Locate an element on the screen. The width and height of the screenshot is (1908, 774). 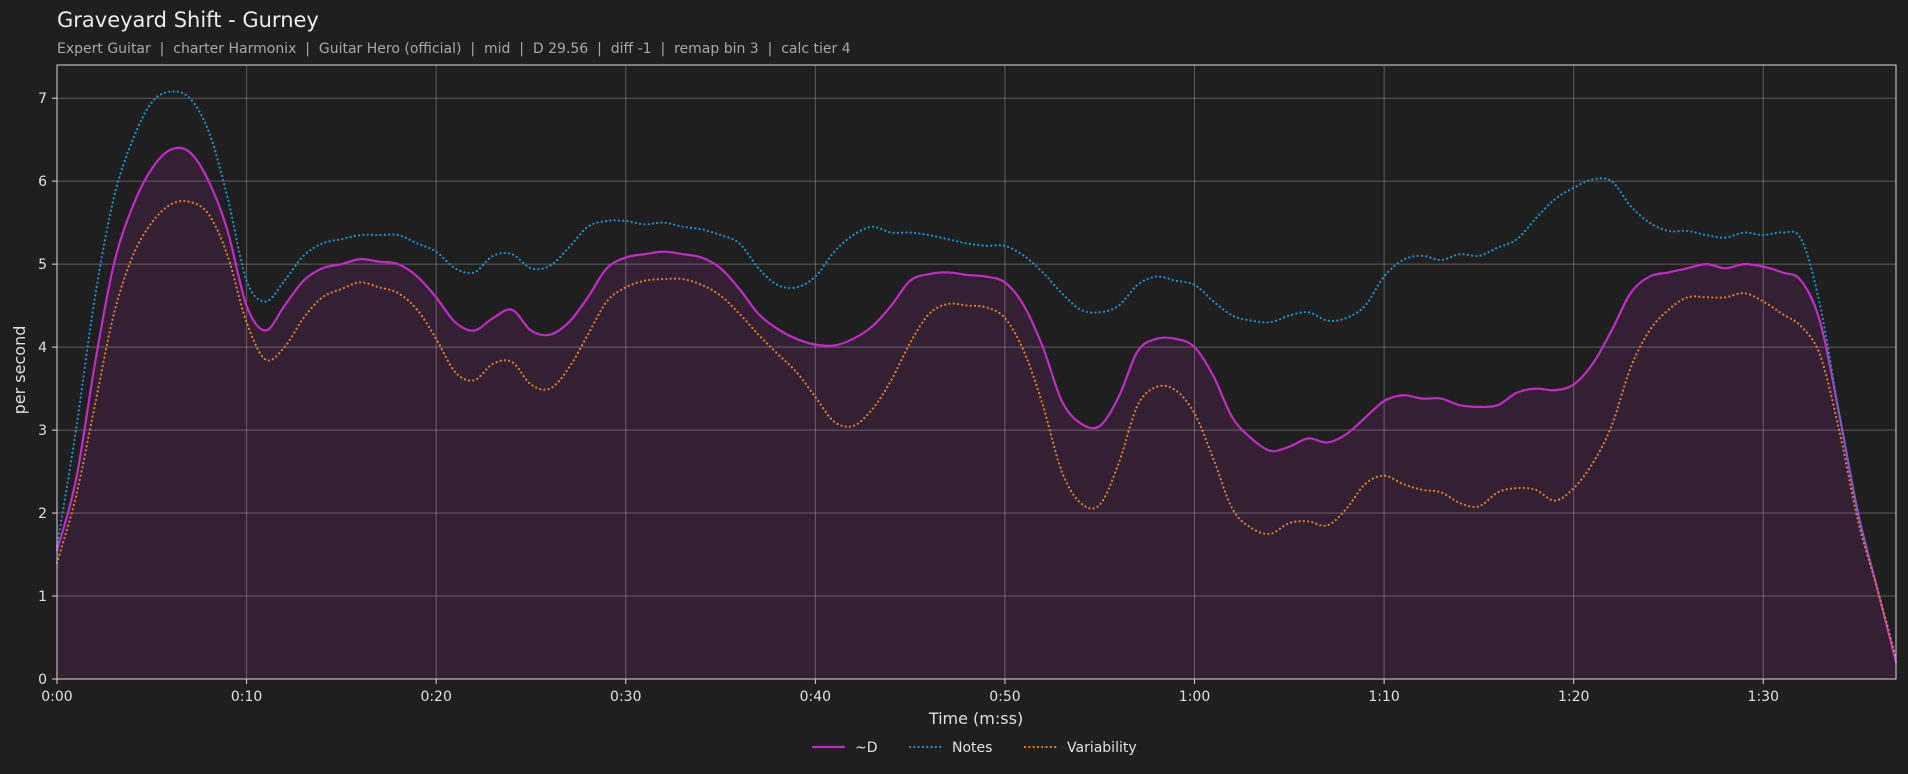
legend-label: Notes is located at coordinates (972, 748).